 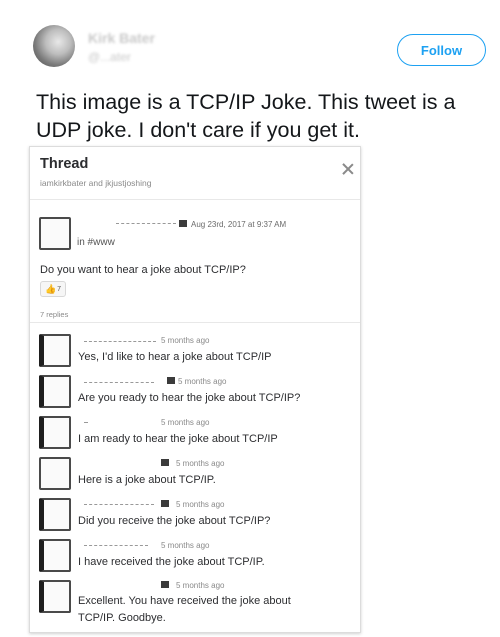 What do you see at coordinates (50, 288) in the screenshot?
I see `thumbs-up-icon: 👍` at bounding box center [50, 288].